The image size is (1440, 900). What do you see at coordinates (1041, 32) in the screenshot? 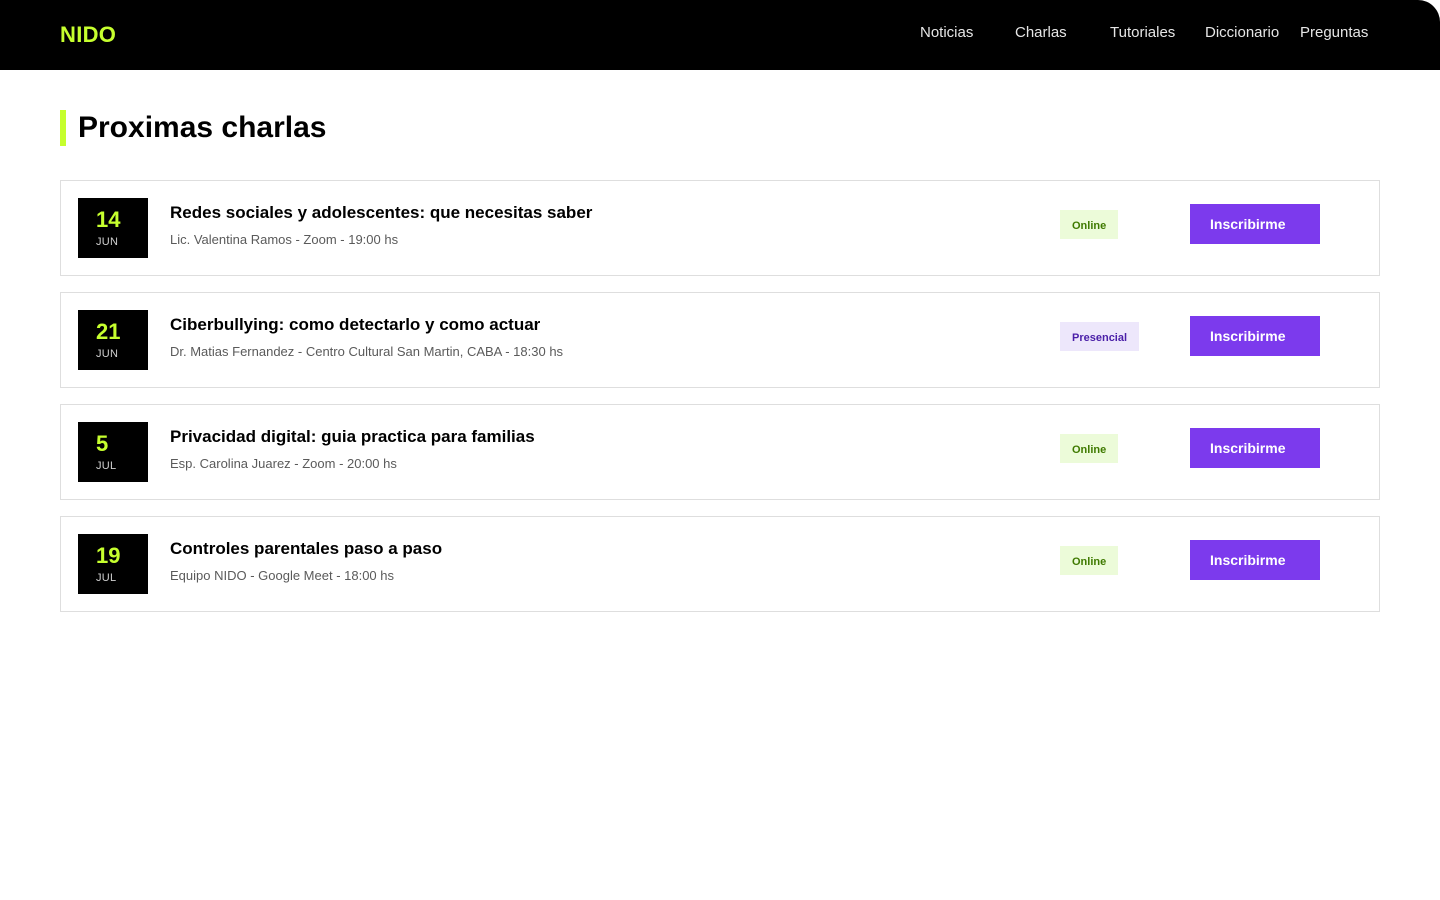
I see `nav-link-charlas: Charlas` at bounding box center [1041, 32].